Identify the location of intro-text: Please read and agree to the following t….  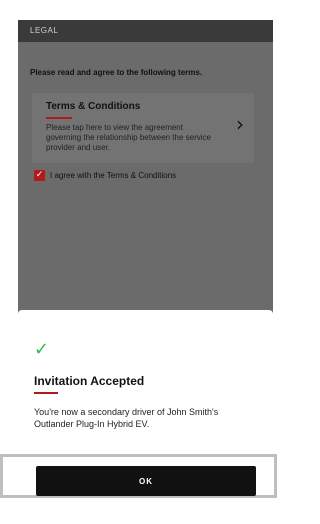
(116, 72).